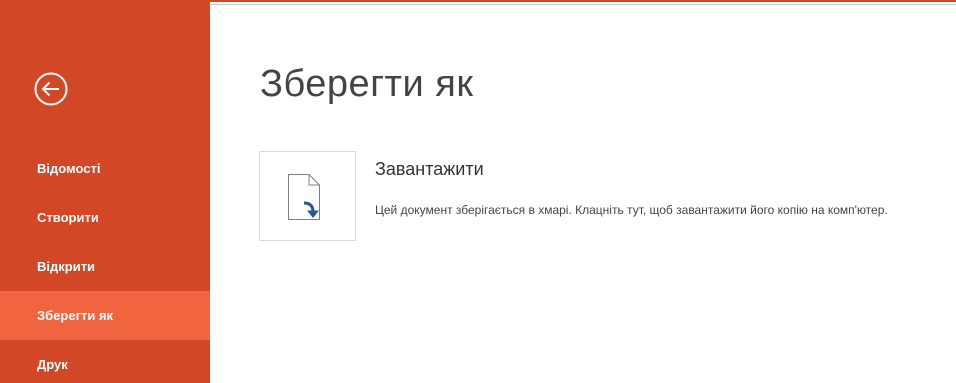 This screenshot has height=383, width=956. I want to click on upload-tile, so click(307, 196).